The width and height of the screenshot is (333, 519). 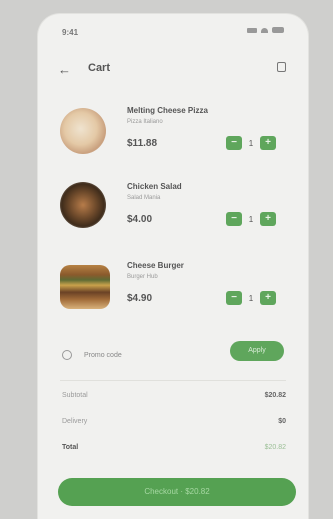 What do you see at coordinates (142, 277) in the screenshot?
I see `item-subtitle: Burger Hub` at bounding box center [142, 277].